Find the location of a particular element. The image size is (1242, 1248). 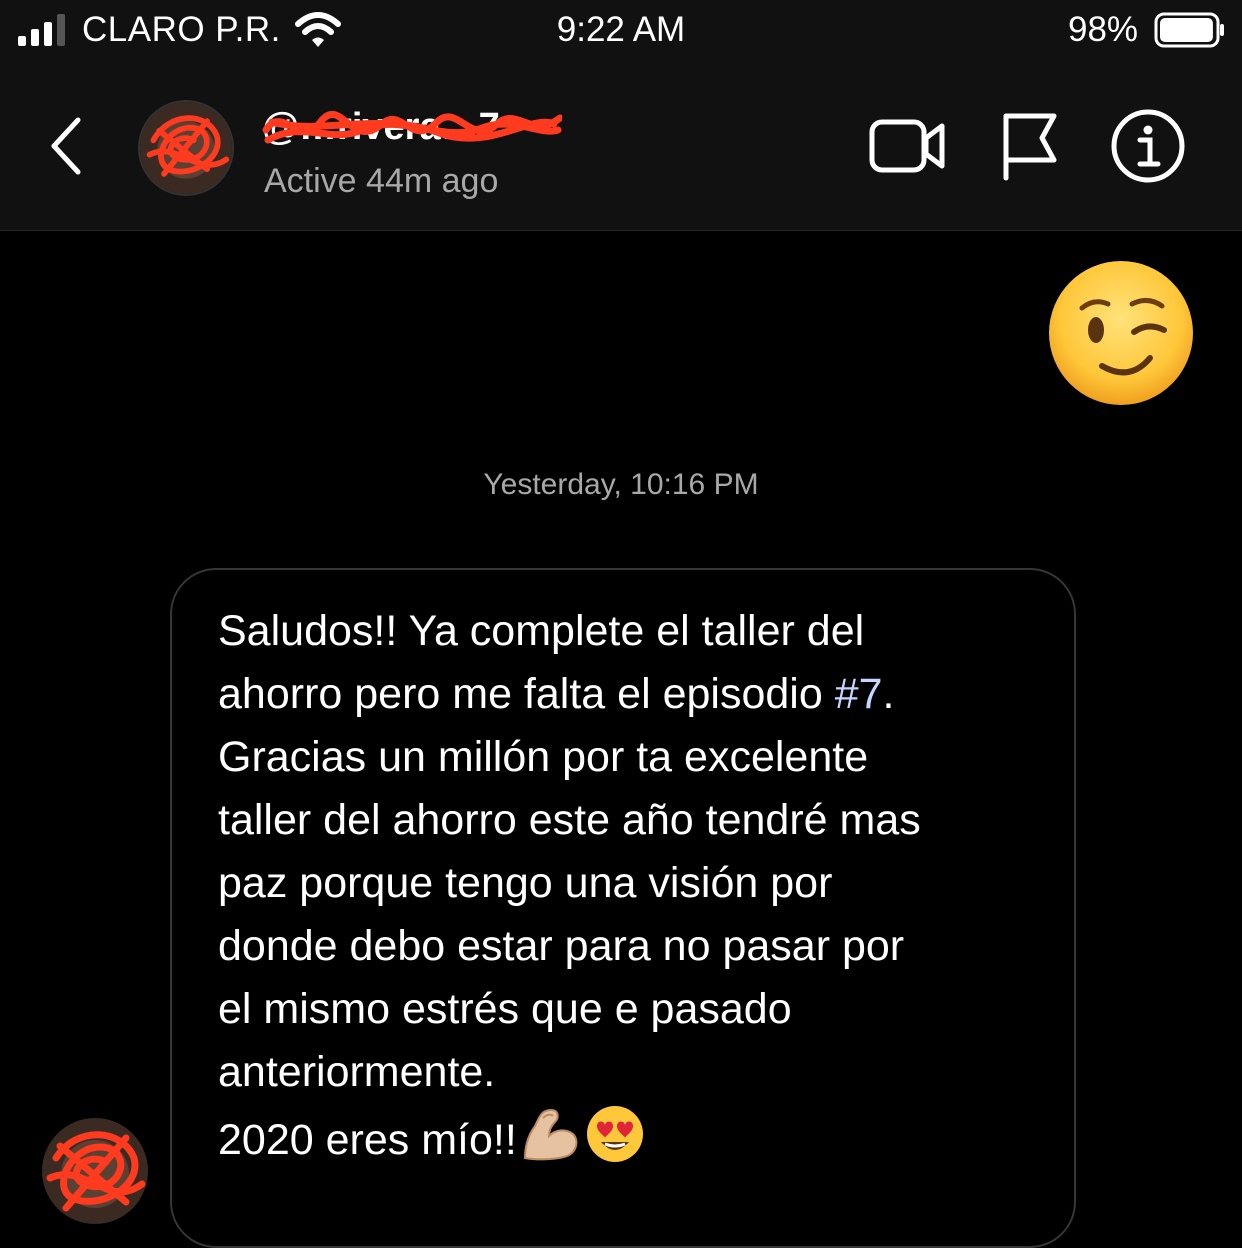

conversation-header: @…rivera…7 Active 44m ago is located at coordinates (621, 146).